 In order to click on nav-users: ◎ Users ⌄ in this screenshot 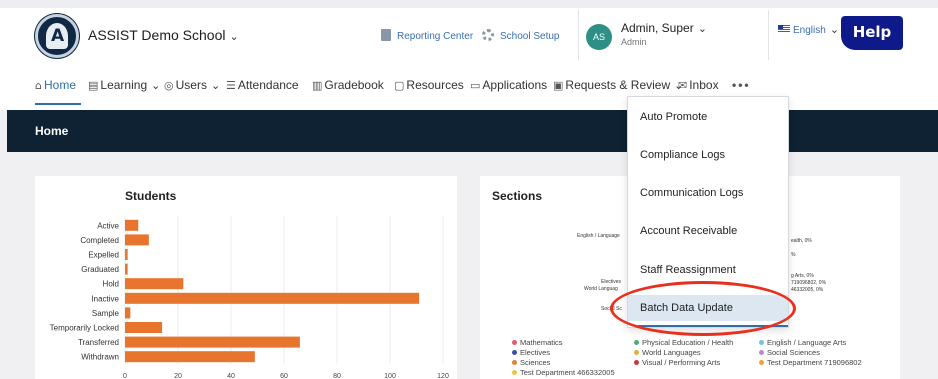, I will do `click(192, 85)`.